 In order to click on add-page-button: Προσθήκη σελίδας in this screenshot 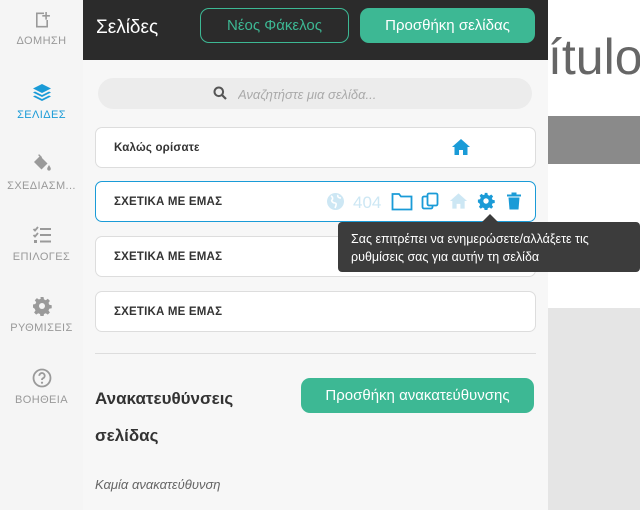, I will do `click(447, 25)`.